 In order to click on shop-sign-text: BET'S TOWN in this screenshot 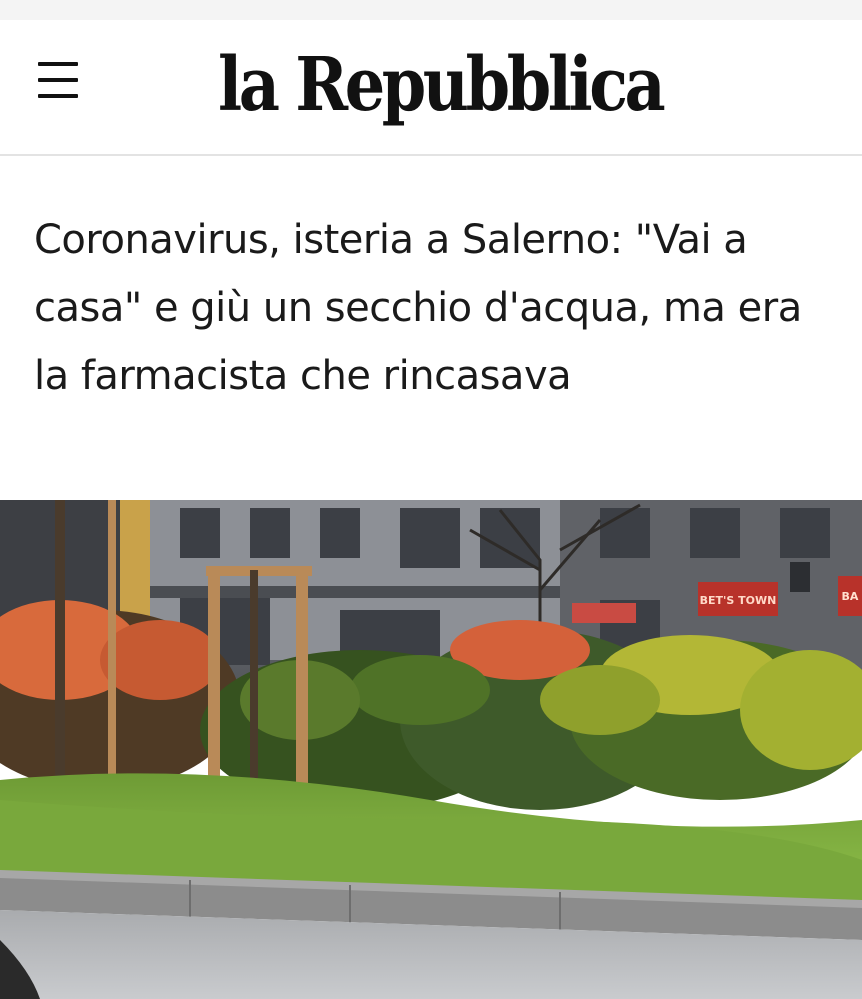, I will do `click(738, 600)`.